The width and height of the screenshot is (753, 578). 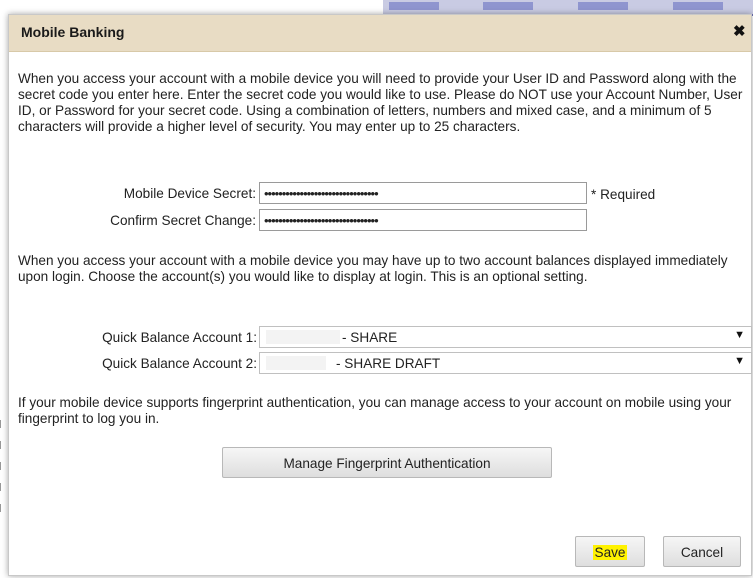 What do you see at coordinates (423, 193) in the screenshot?
I see `mobile-secret-input` at bounding box center [423, 193].